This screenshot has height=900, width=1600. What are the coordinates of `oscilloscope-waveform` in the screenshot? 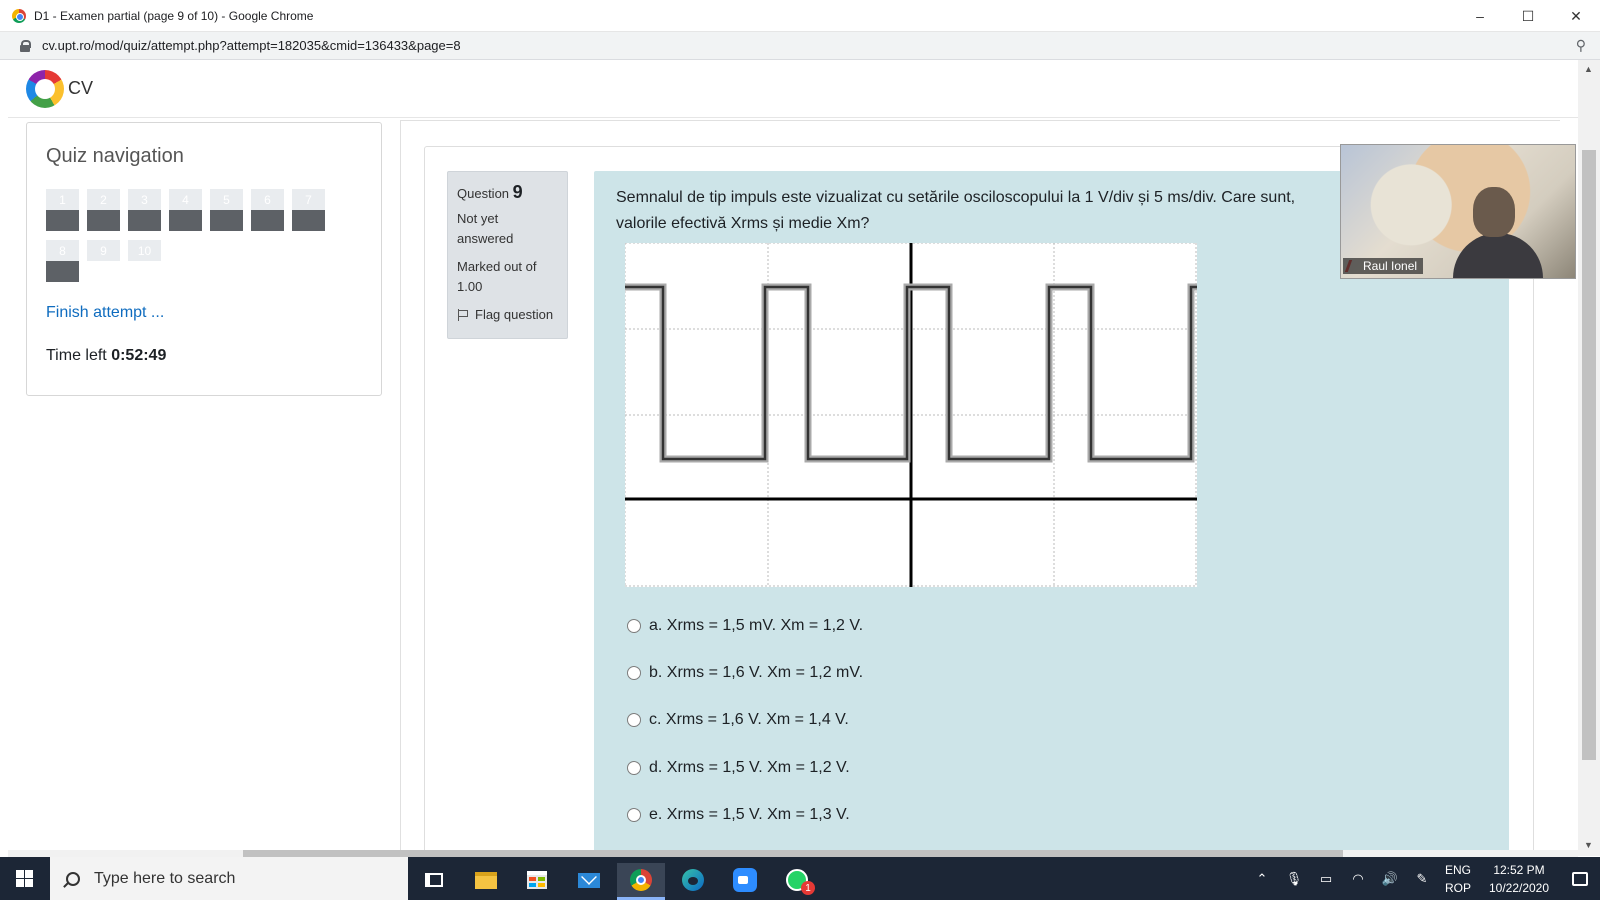 It's located at (910, 414).